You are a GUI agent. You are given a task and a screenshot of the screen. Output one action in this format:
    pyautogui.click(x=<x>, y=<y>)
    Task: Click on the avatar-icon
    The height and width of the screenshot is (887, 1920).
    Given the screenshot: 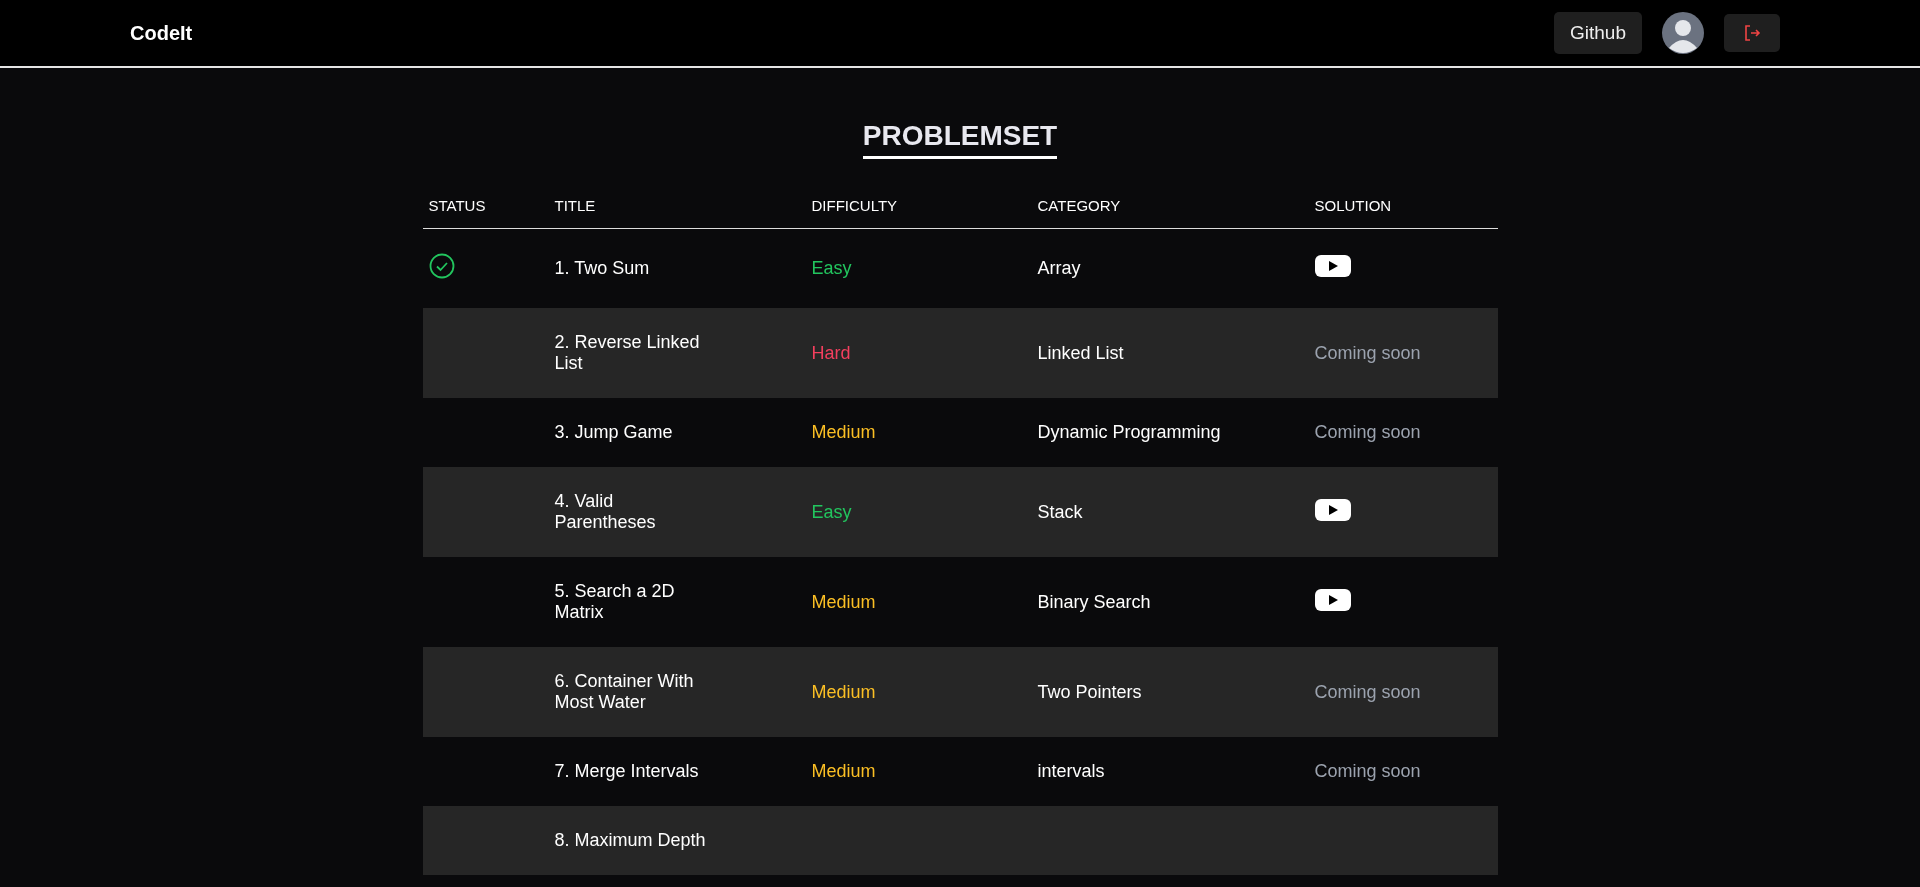 What is the action you would take?
    pyautogui.click(x=1683, y=33)
    